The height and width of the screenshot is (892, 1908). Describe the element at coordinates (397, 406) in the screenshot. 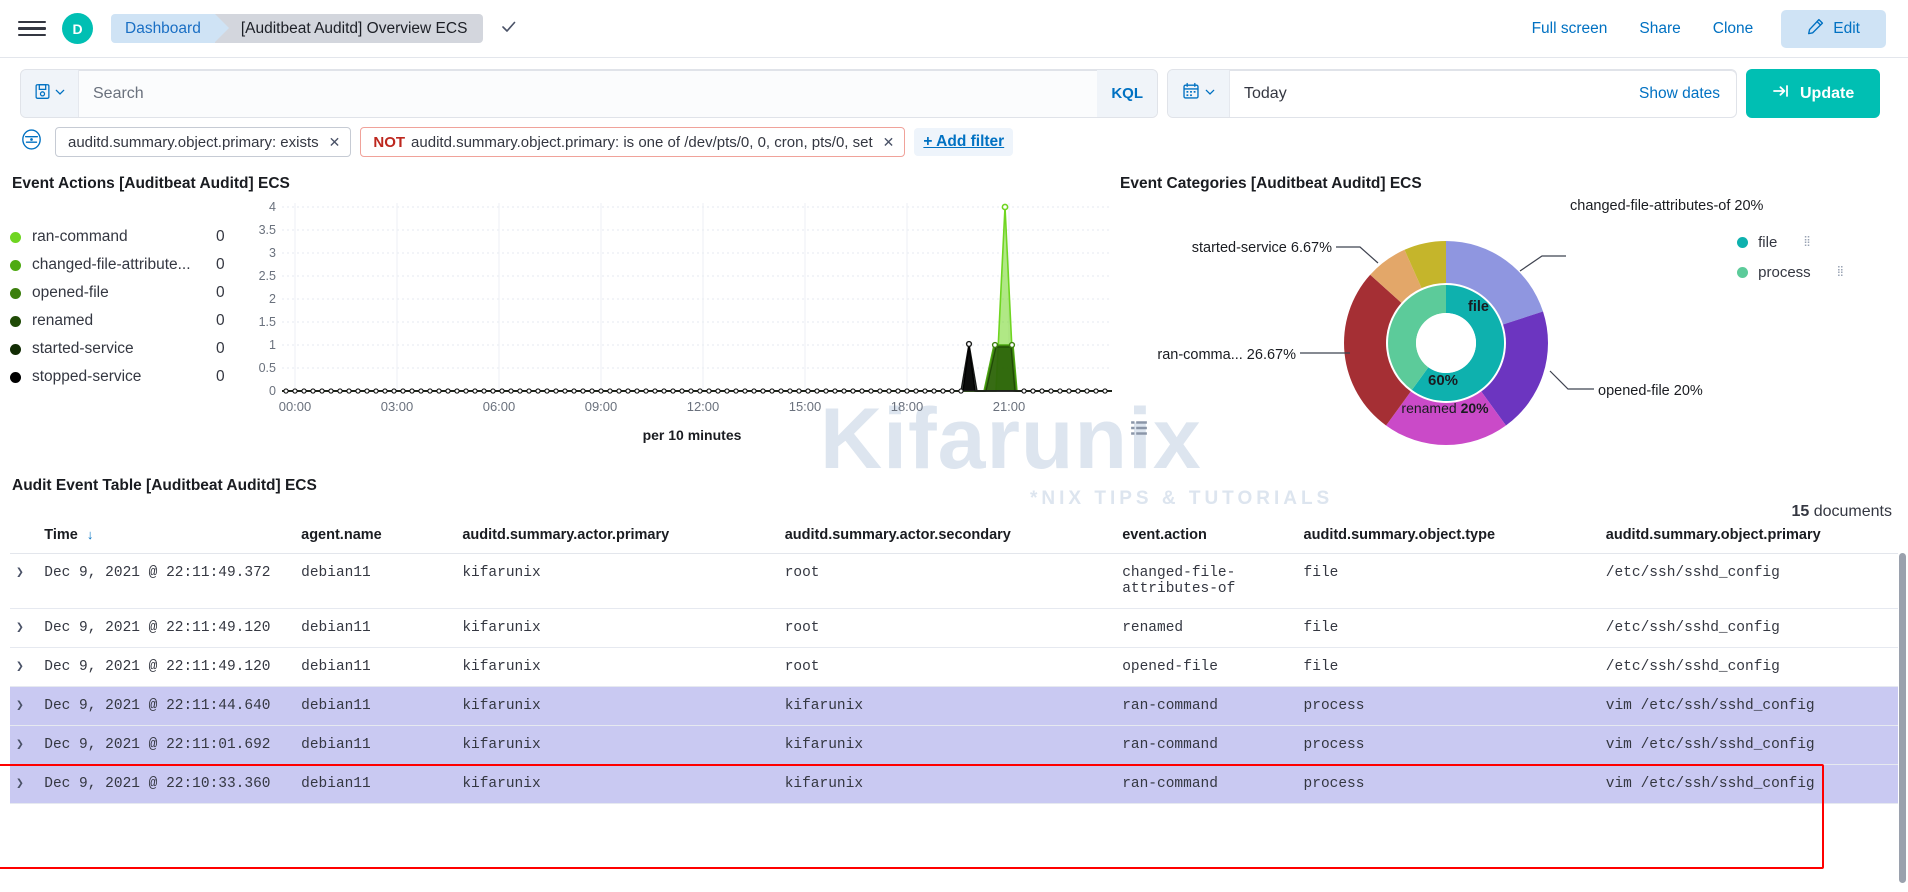

I see `x-tick: 03:00` at that location.